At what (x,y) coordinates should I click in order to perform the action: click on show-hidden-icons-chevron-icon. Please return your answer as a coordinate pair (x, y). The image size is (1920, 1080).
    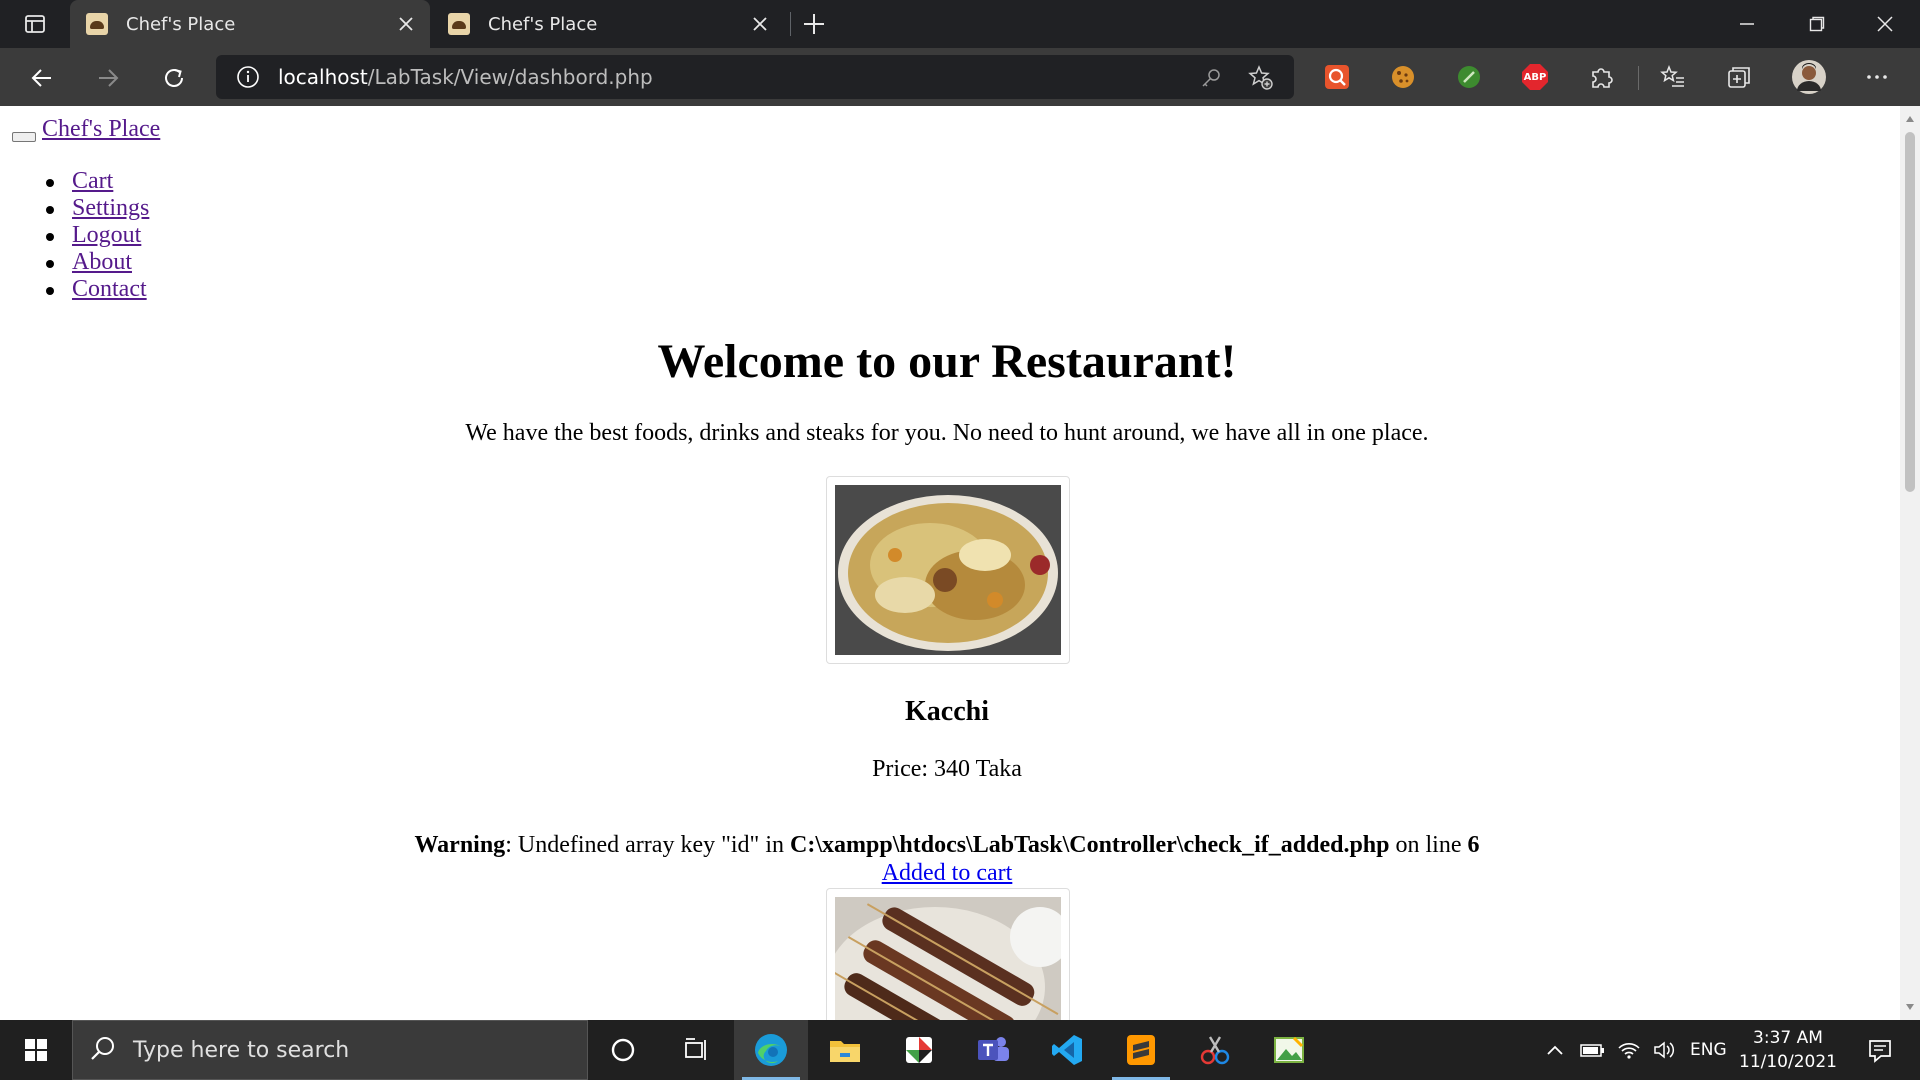
    Looking at the image, I should click on (1555, 1050).